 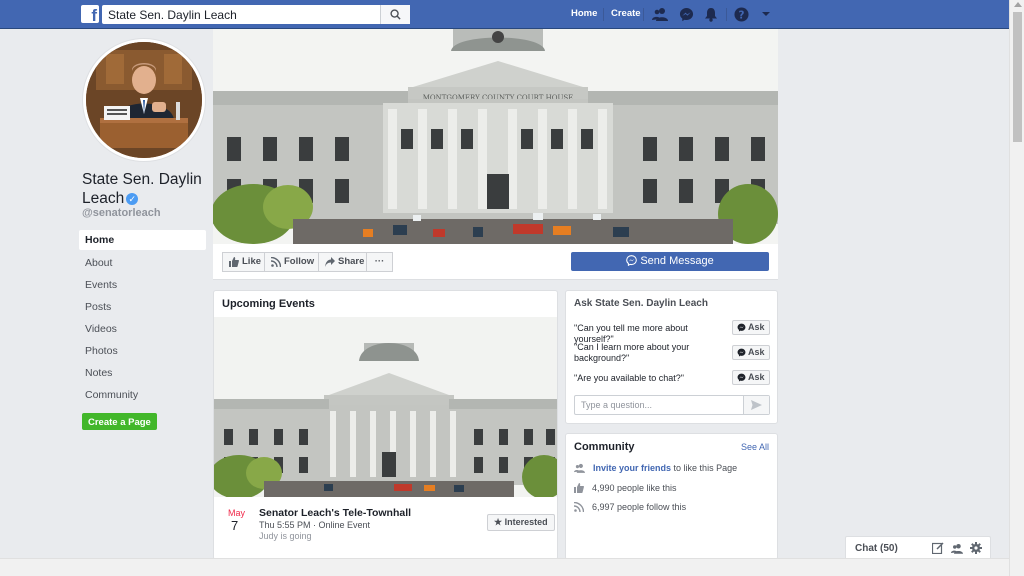 I want to click on search-button, so click(x=395, y=14).